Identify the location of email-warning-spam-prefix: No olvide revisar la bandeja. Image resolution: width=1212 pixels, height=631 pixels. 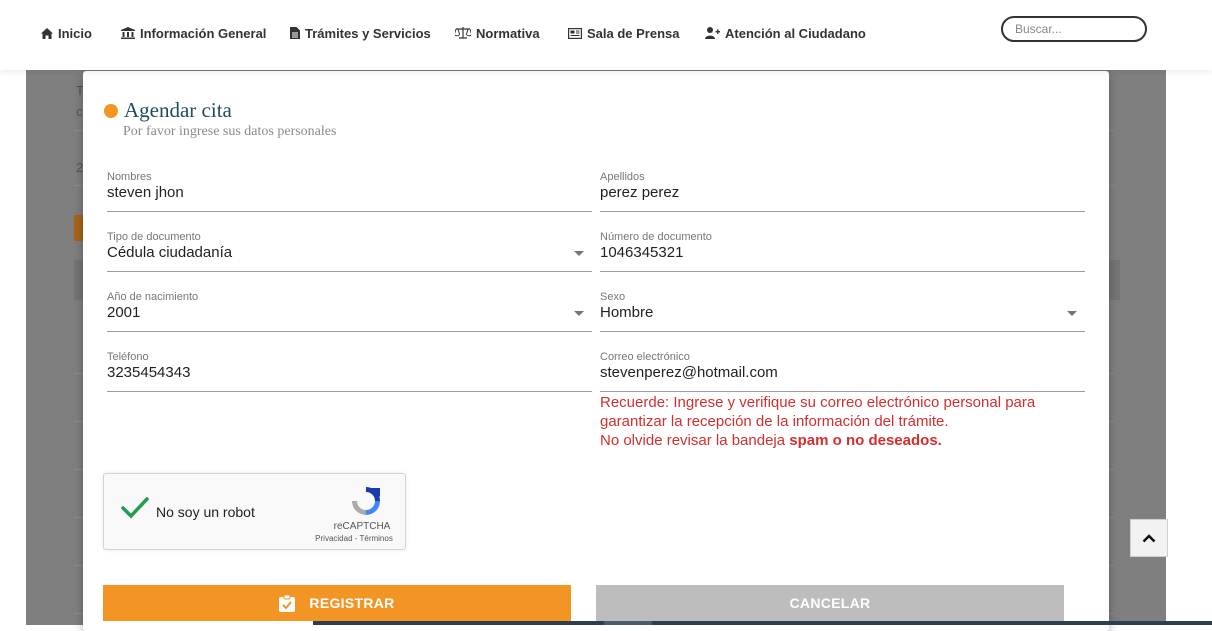
(695, 440).